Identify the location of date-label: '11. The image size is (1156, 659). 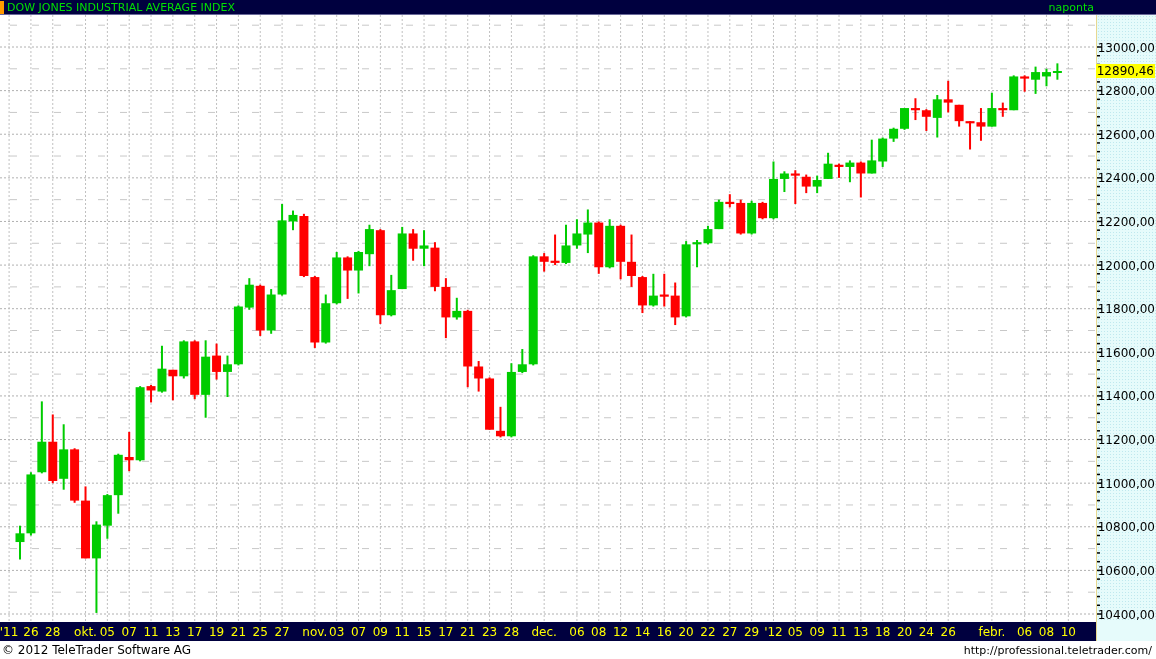
(9, 632).